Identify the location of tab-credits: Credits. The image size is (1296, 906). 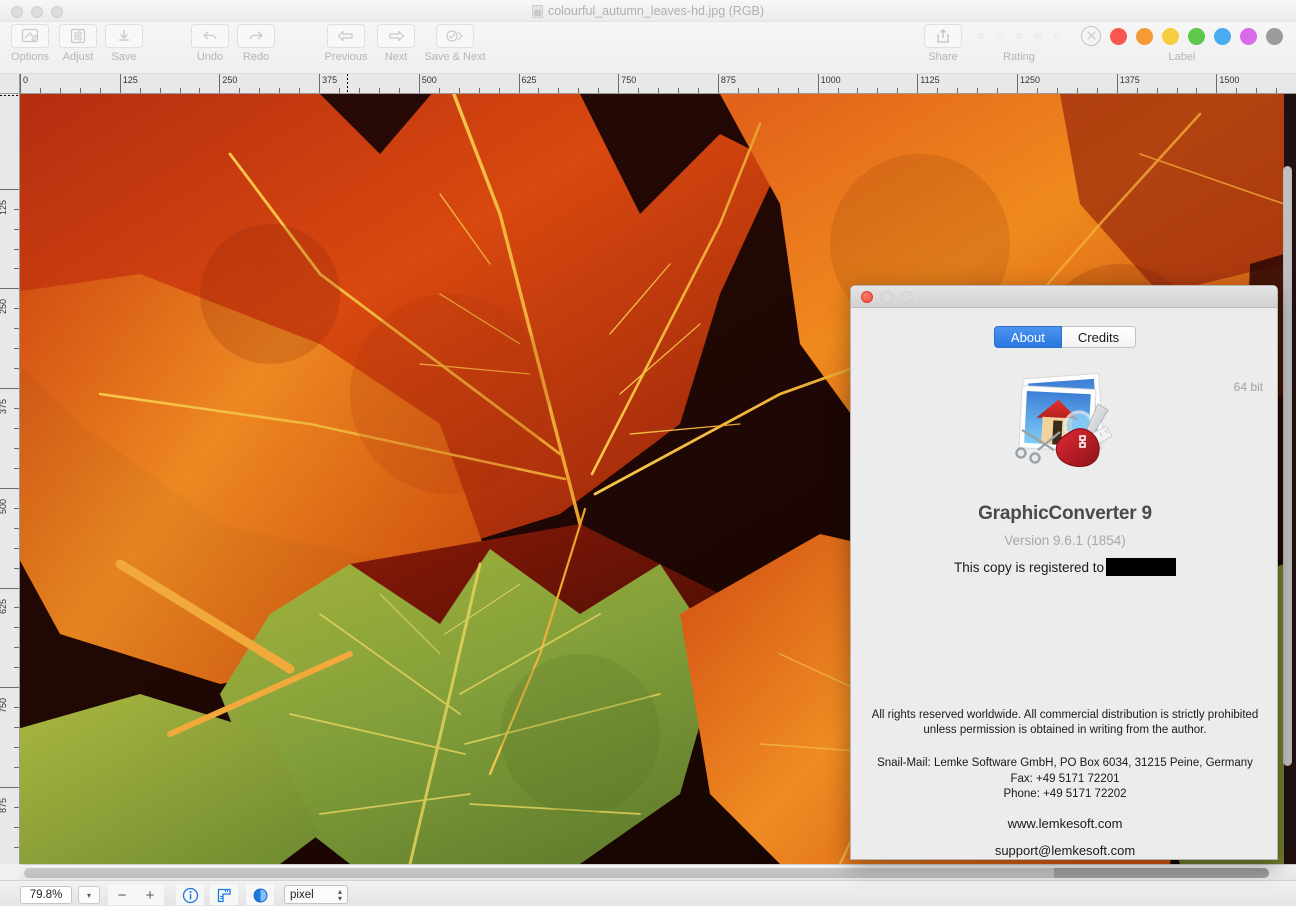
(1099, 337).